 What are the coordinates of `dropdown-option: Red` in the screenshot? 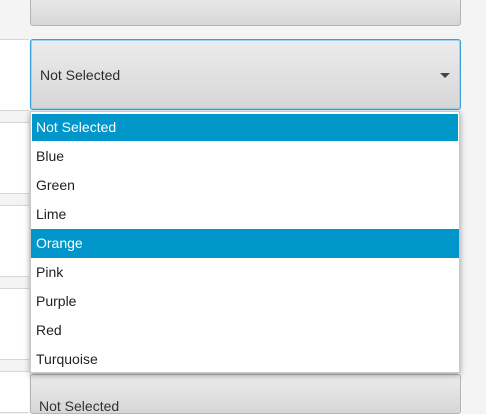 It's located at (245, 330).